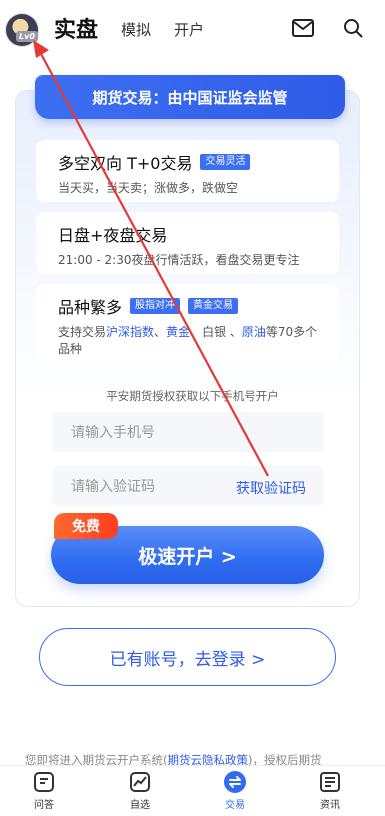 The width and height of the screenshot is (385, 816). What do you see at coordinates (191, 341) in the screenshot?
I see `feature-desc: 支持交易沪深指数、黄金、白银 、原油等70多个品种` at bounding box center [191, 341].